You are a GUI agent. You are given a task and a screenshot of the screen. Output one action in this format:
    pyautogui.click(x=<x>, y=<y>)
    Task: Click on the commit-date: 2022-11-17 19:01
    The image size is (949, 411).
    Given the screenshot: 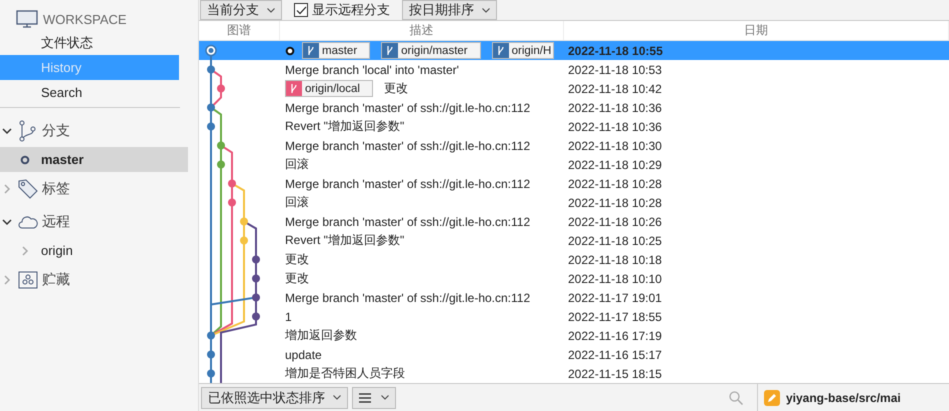 What is the action you would take?
    pyautogui.click(x=614, y=298)
    